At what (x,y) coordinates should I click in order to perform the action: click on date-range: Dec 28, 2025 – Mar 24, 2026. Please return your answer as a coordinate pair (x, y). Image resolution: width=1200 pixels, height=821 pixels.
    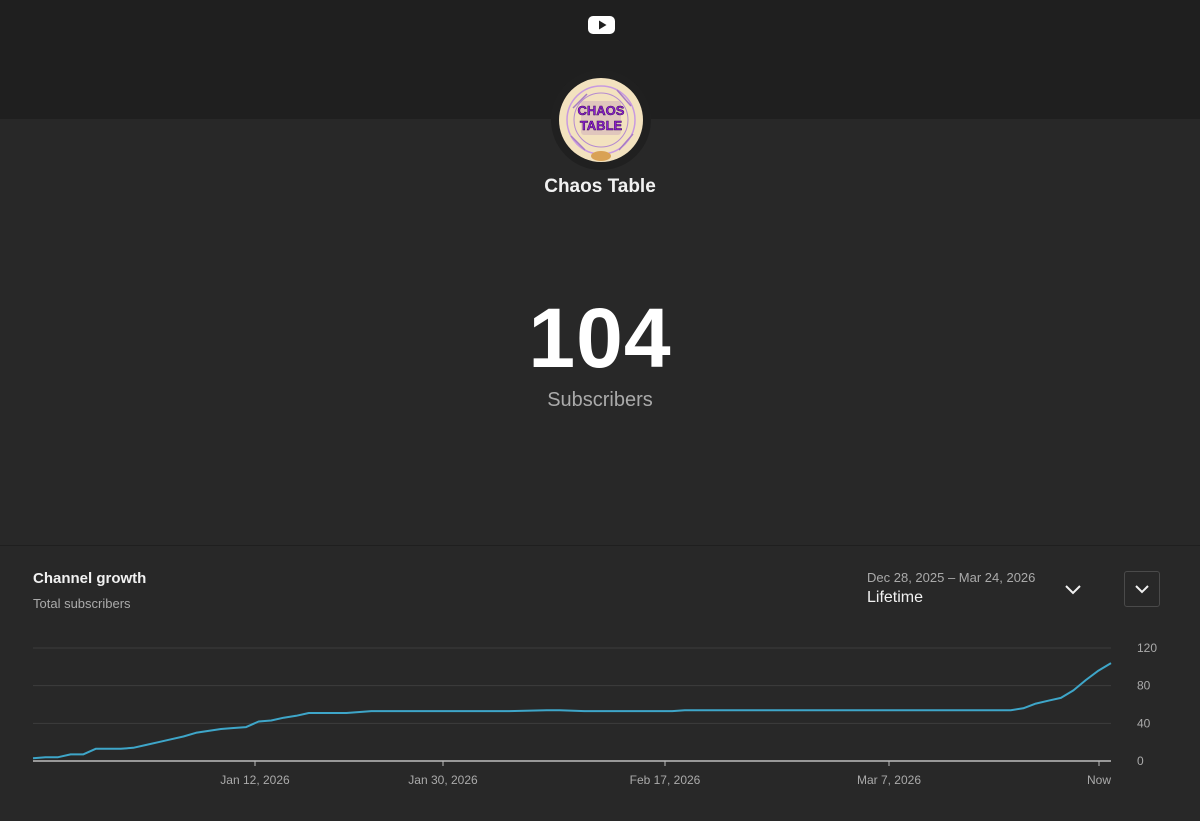
    Looking at the image, I should click on (951, 577).